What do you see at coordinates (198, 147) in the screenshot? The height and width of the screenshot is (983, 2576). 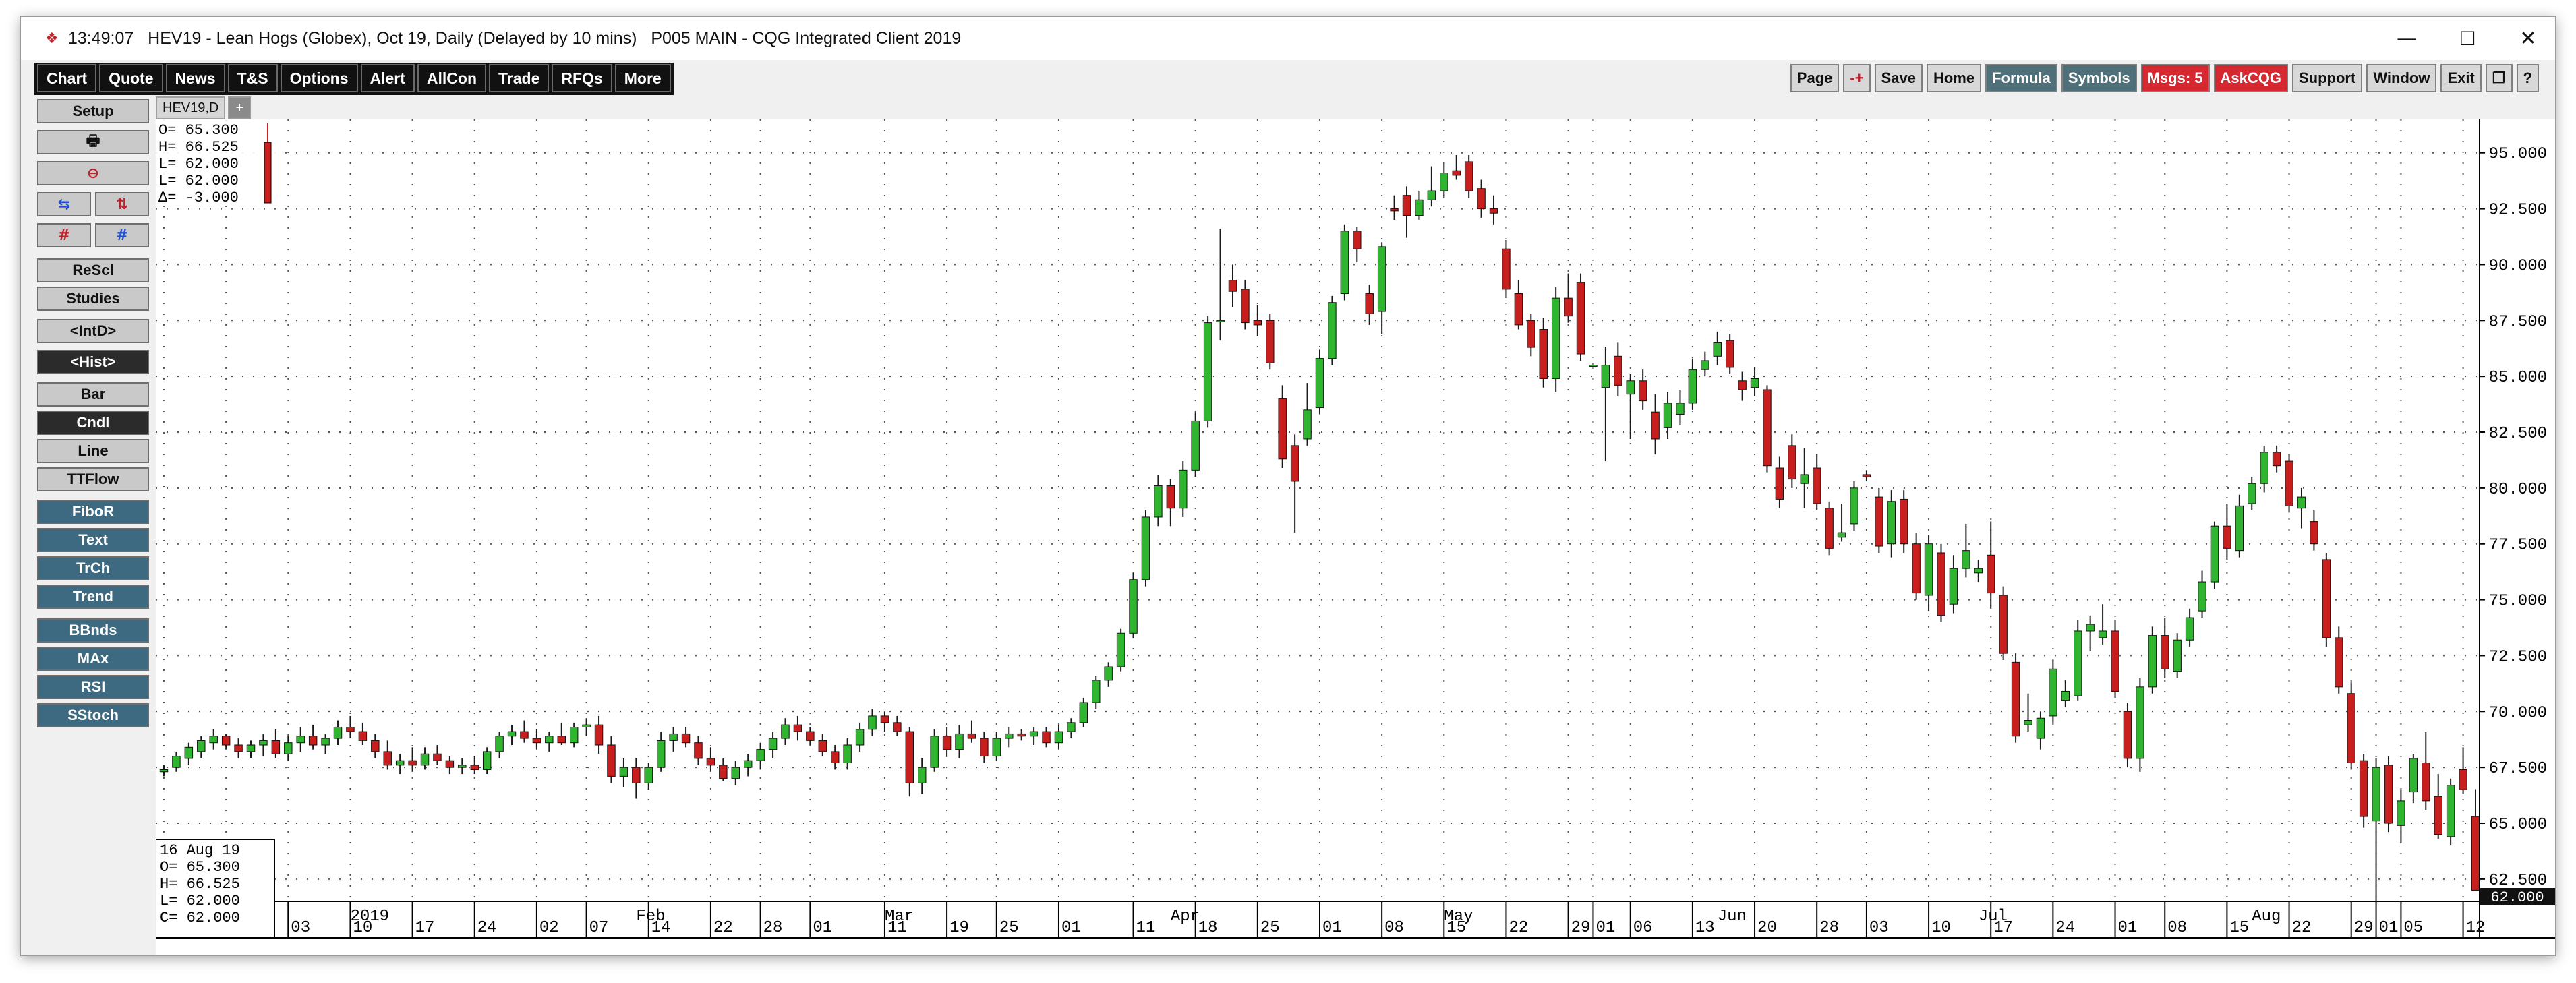 I see `quote-high: H= 66.525` at bounding box center [198, 147].